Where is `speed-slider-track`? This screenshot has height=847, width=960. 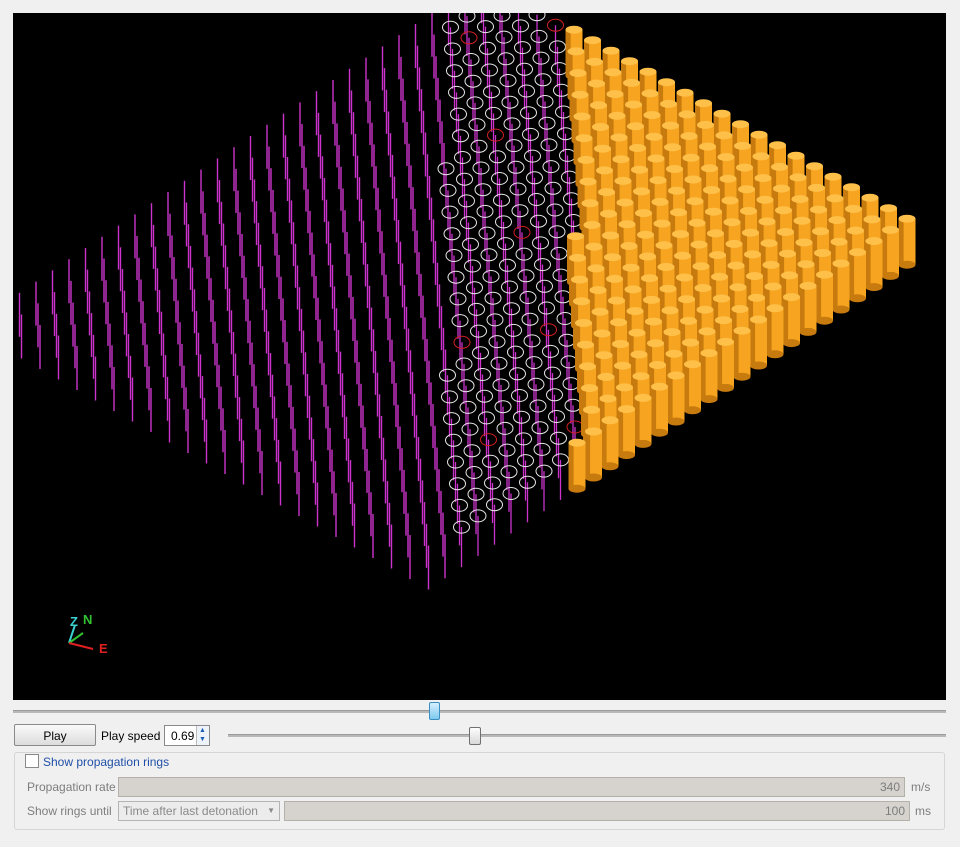 speed-slider-track is located at coordinates (587, 735).